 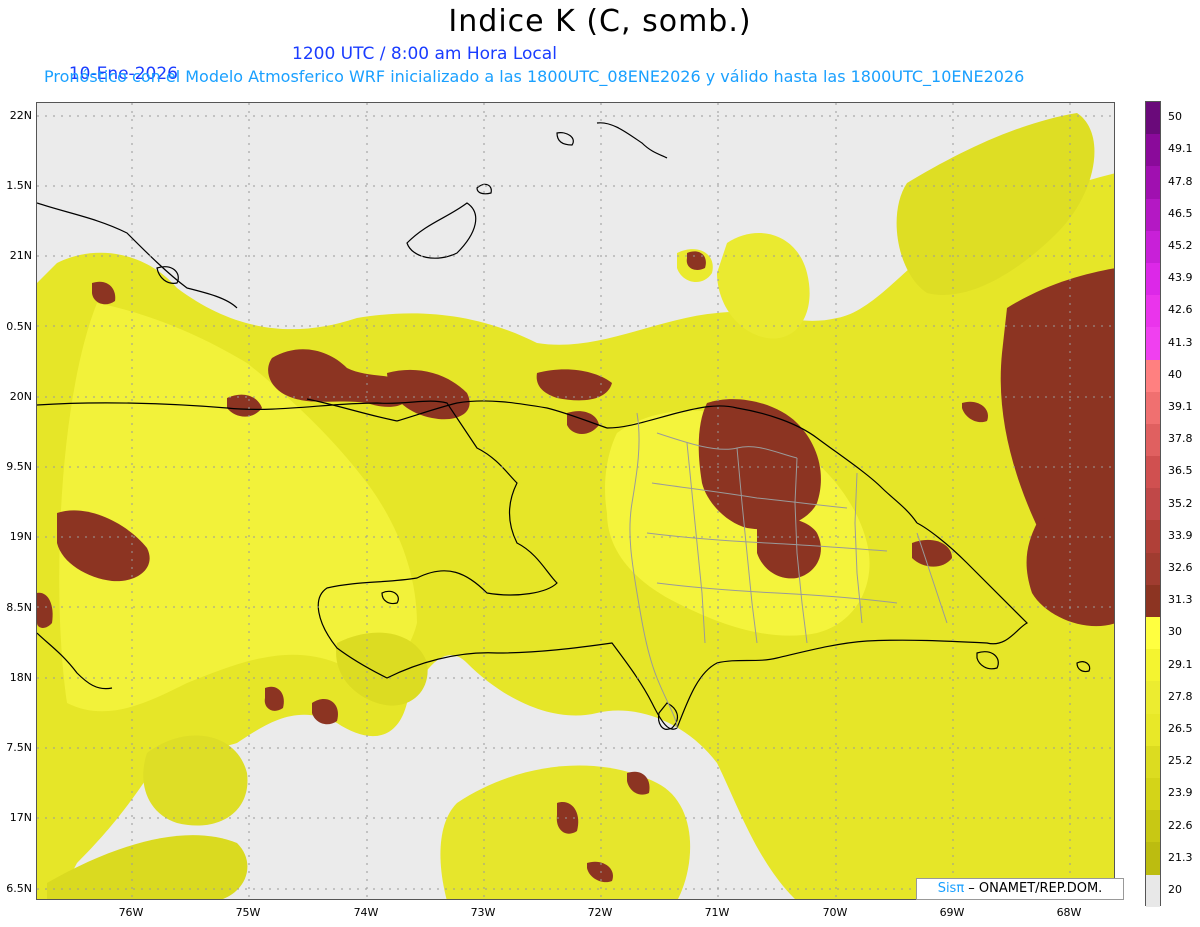 What do you see at coordinates (1033, 888) in the screenshot?
I see `credit-text: – ONAMET/REP.DOM.` at bounding box center [1033, 888].